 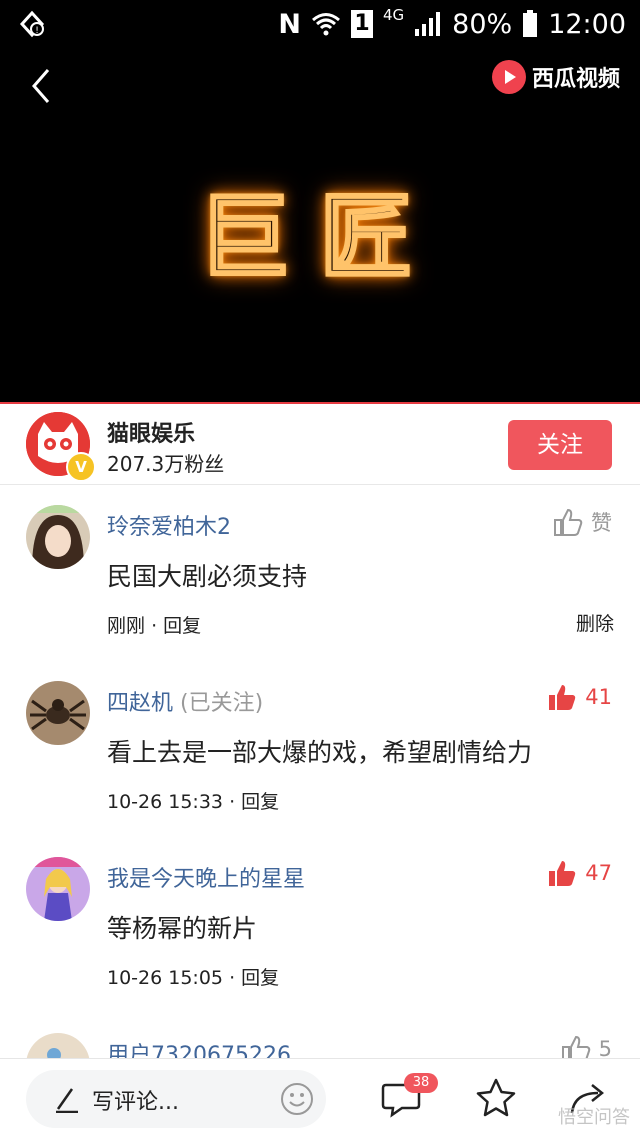 I want to click on nfc-icon: N, so click(x=289, y=24).